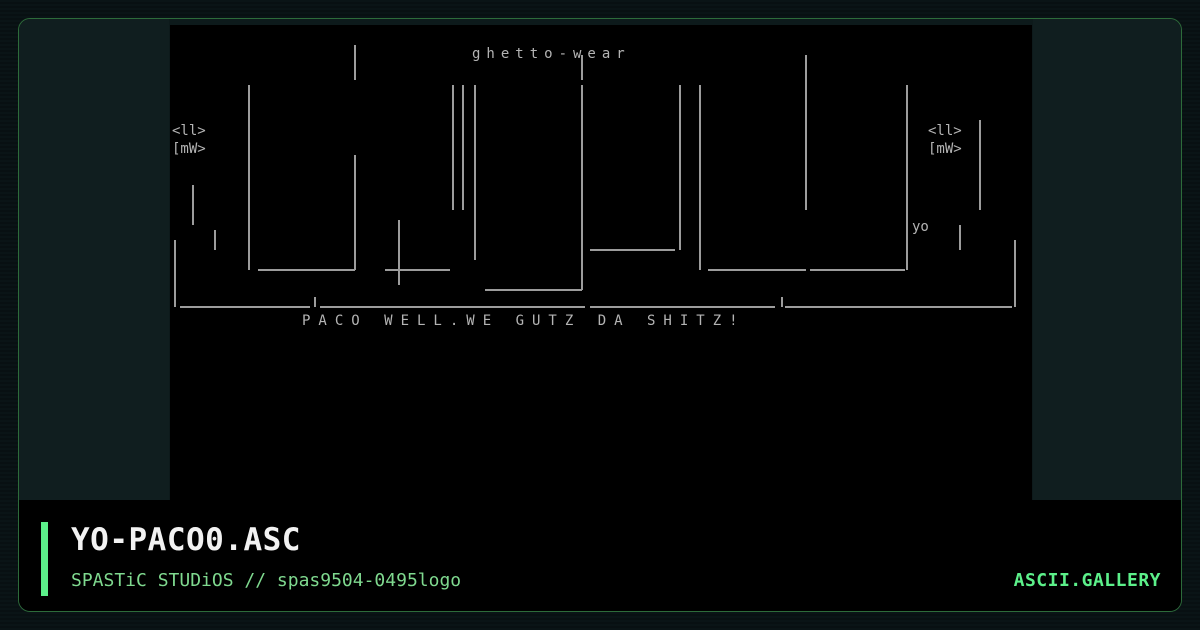  Describe the element at coordinates (945, 131) in the screenshot. I see `art-right-tag: <ll>` at that location.